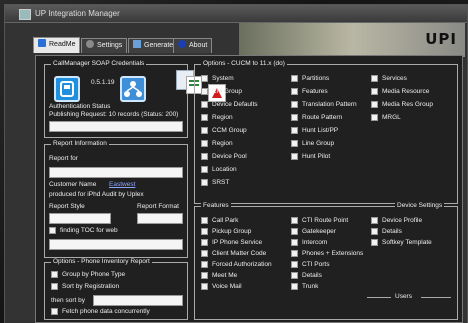 This screenshot has height=323, width=468. What do you see at coordinates (400, 91) in the screenshot?
I see `option-checkbox: Media Resource` at bounding box center [400, 91].